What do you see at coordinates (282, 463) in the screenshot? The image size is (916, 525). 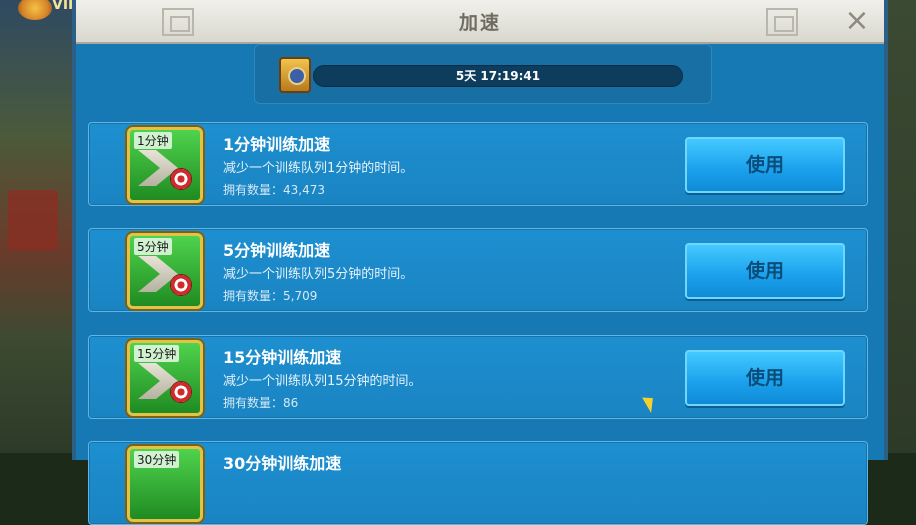 I see `item-title: 30分钟训练加速` at bounding box center [282, 463].